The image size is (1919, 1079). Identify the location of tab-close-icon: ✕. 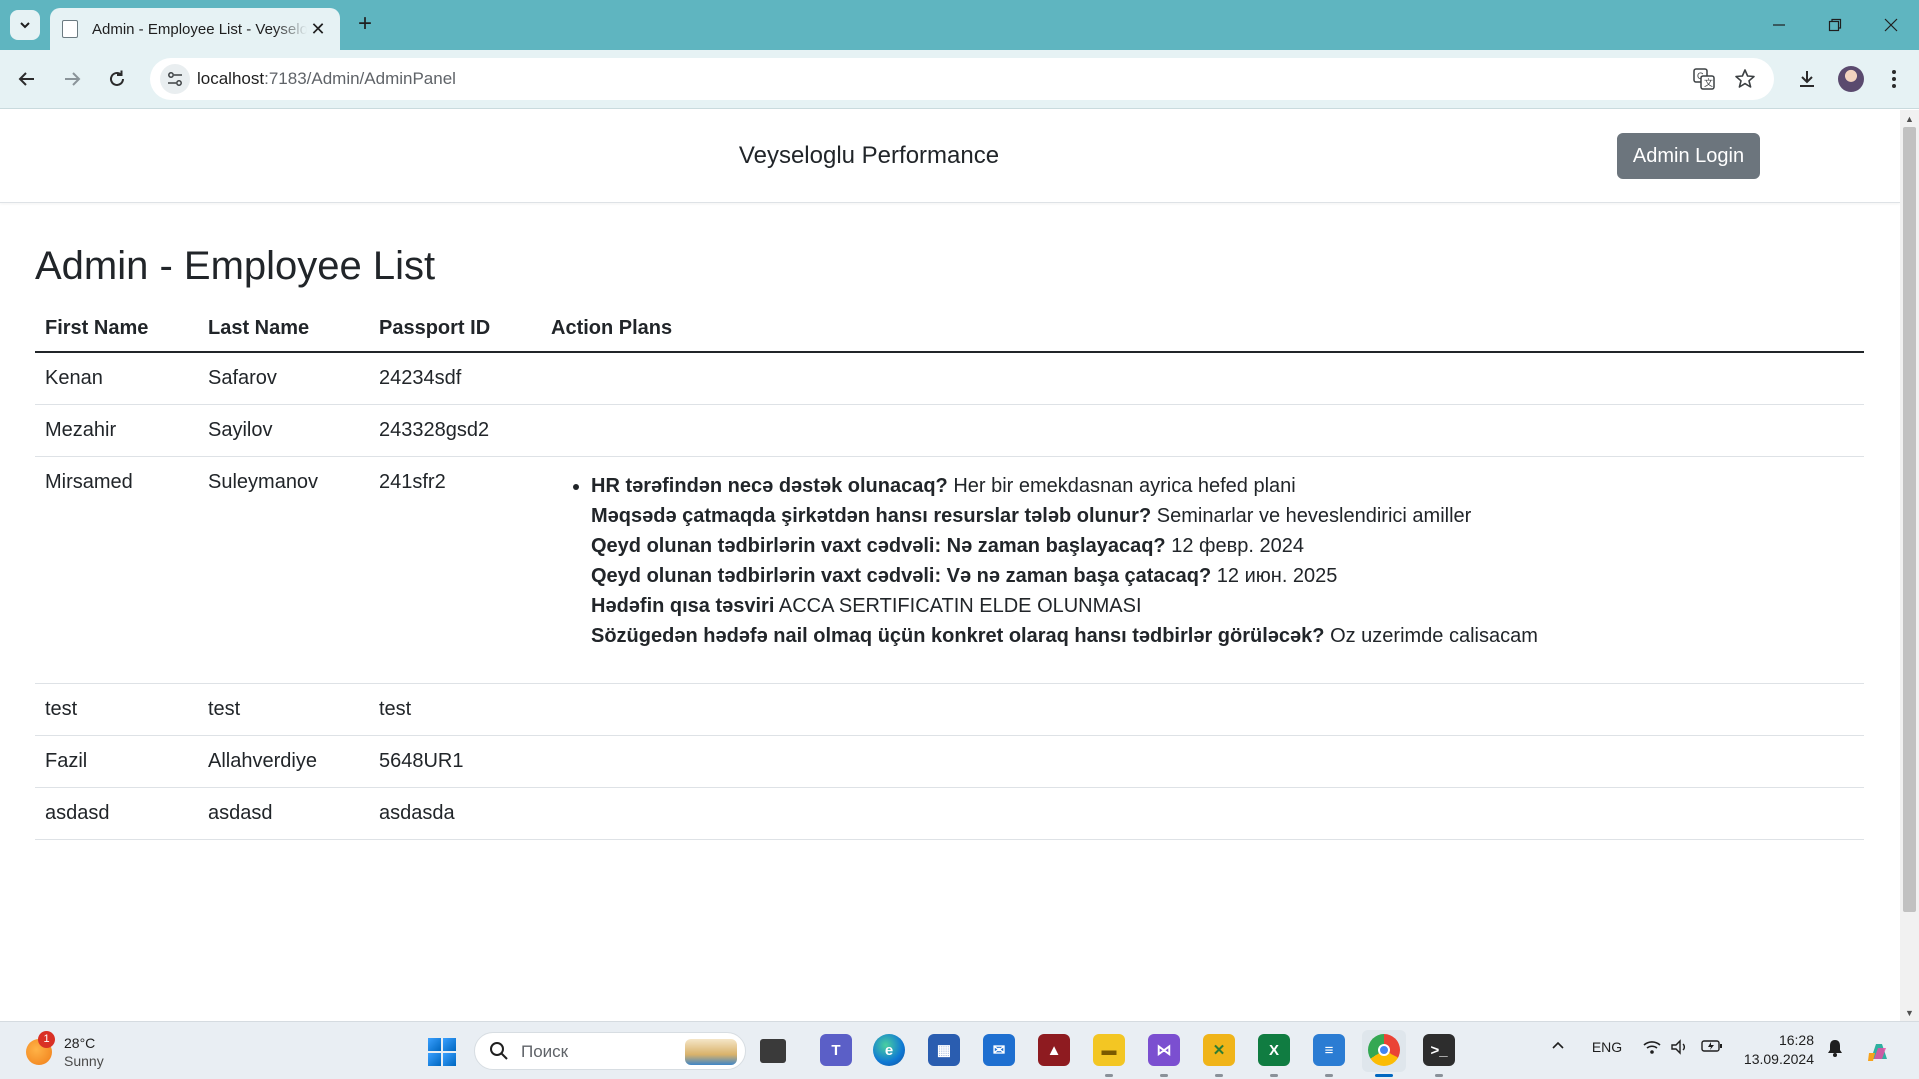
(318, 29).